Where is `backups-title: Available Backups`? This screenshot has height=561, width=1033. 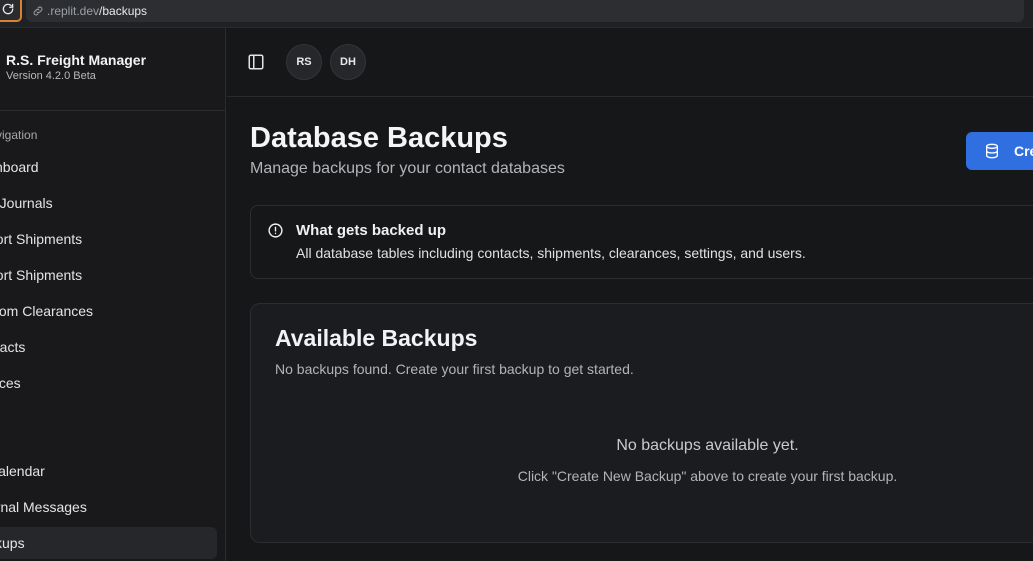 backups-title: Available Backups is located at coordinates (376, 338).